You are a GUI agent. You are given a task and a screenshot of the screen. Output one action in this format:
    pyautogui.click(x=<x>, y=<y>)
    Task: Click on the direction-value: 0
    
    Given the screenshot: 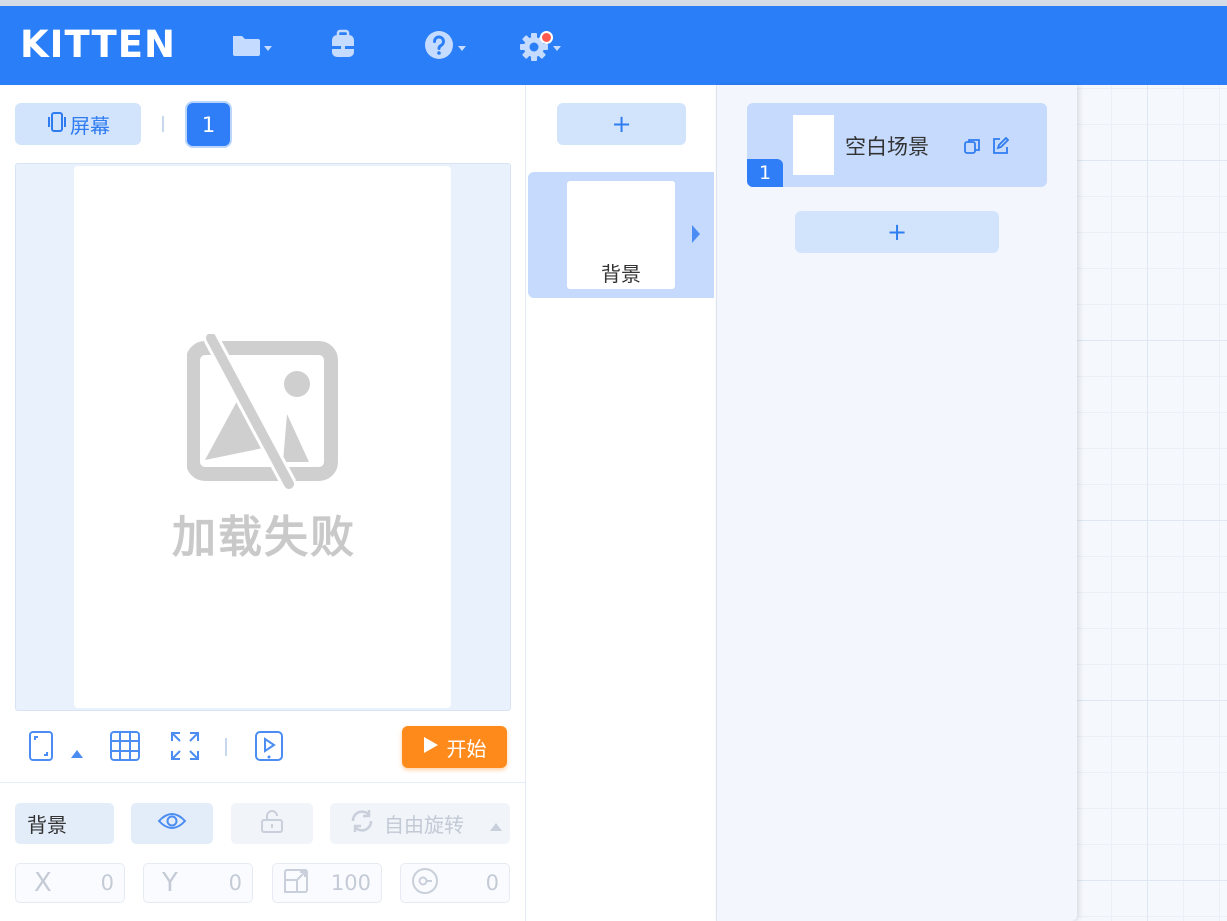 What is the action you would take?
    pyautogui.click(x=492, y=883)
    